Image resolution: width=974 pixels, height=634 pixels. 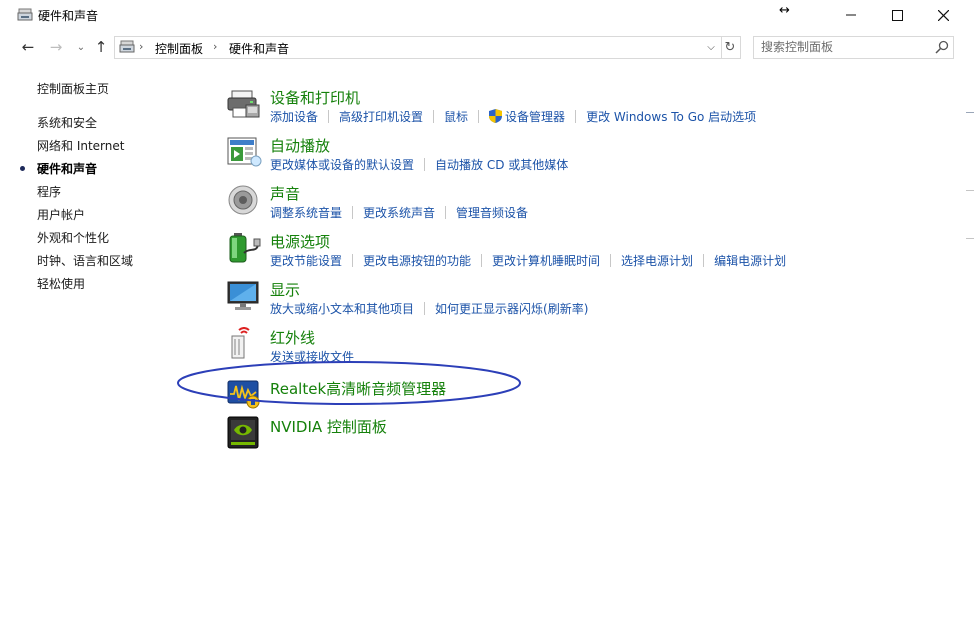 I want to click on sidebar-item-system-security: 系统和安全, so click(x=67, y=122).